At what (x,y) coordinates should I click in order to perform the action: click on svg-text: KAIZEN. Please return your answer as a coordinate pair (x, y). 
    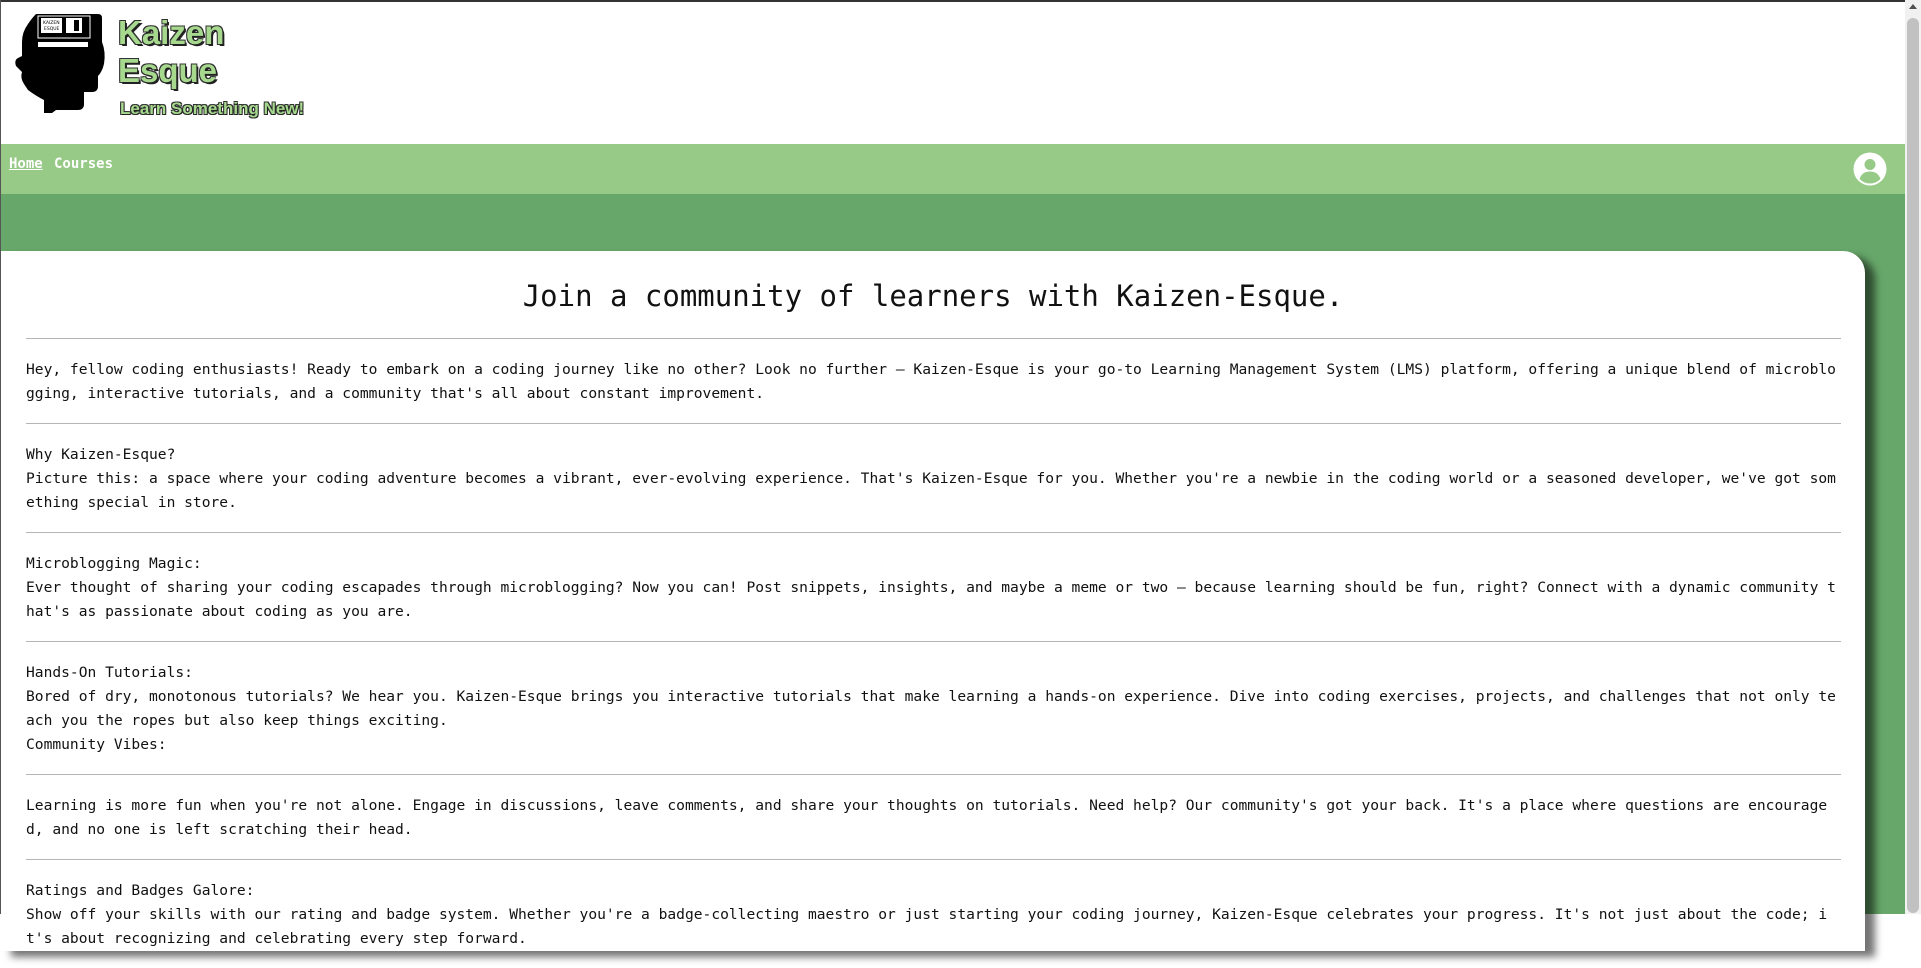
    Looking at the image, I should click on (51, 23).